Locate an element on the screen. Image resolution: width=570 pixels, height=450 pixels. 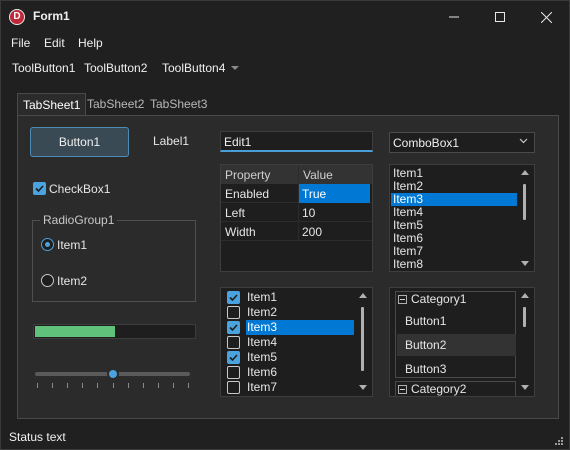
minimize-button is located at coordinates (454, 17).